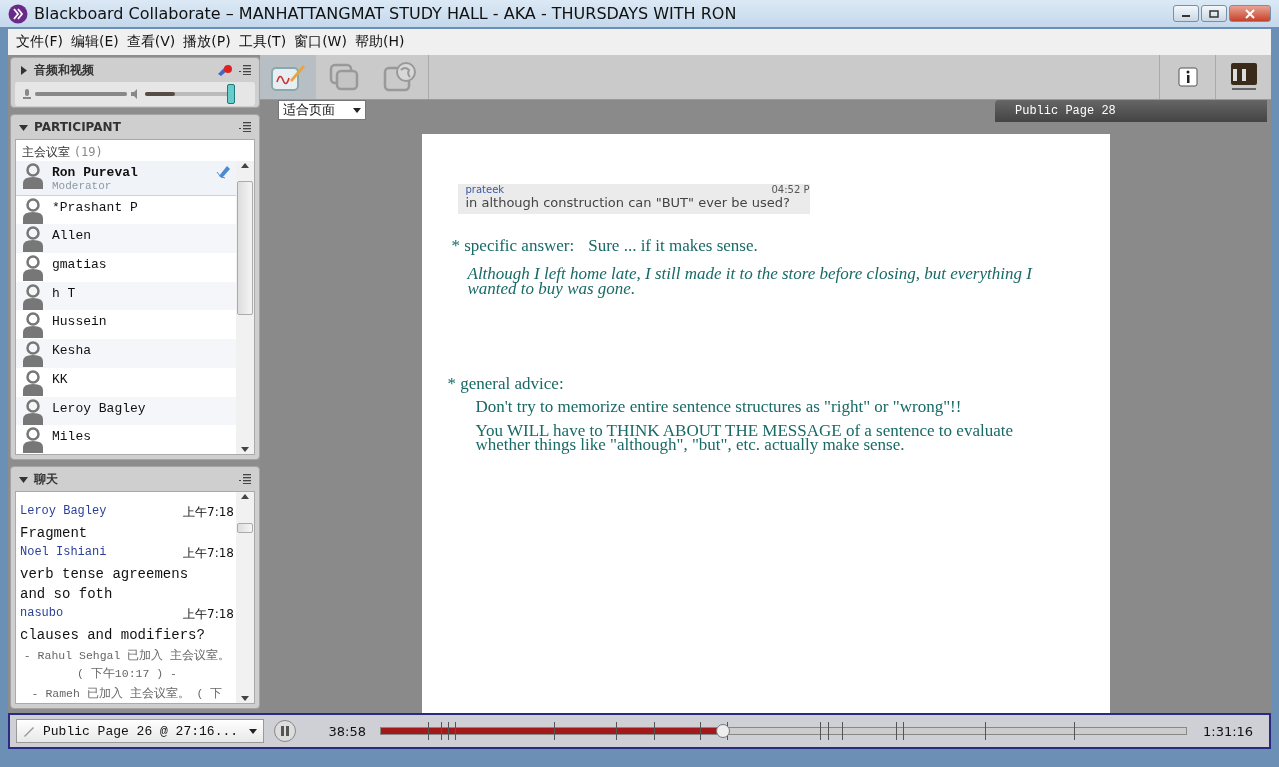  Describe the element at coordinates (18, 13) in the screenshot. I see `app-logo-icon` at that location.